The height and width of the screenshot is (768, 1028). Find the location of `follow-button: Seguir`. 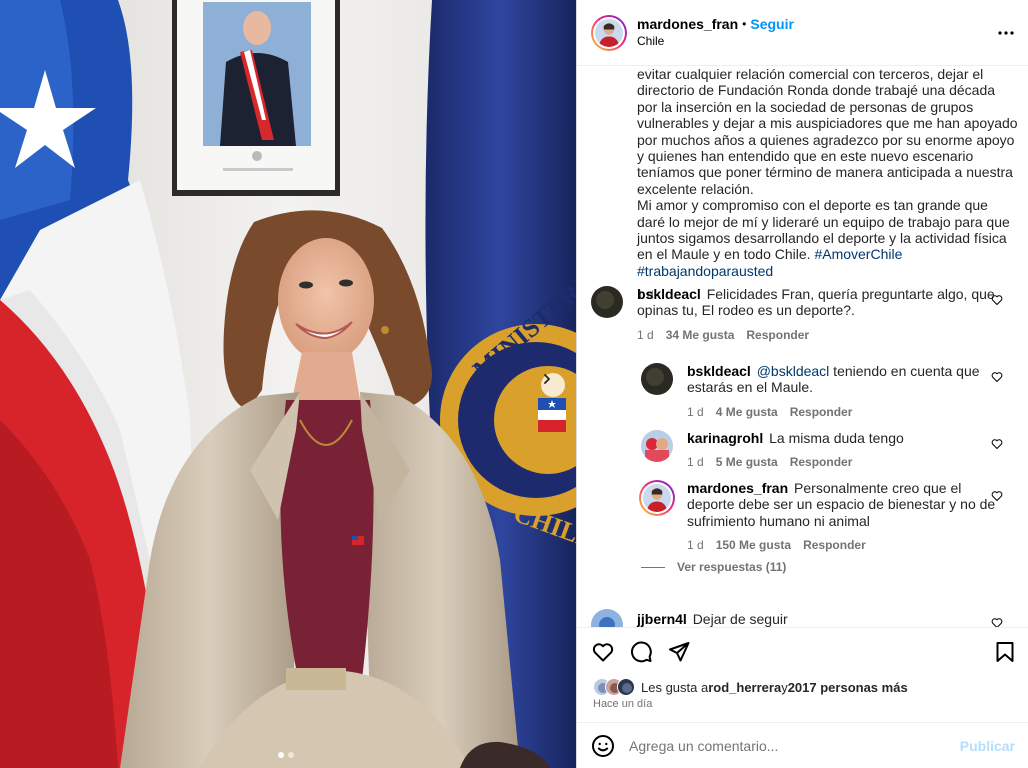

follow-button: Seguir is located at coordinates (772, 24).